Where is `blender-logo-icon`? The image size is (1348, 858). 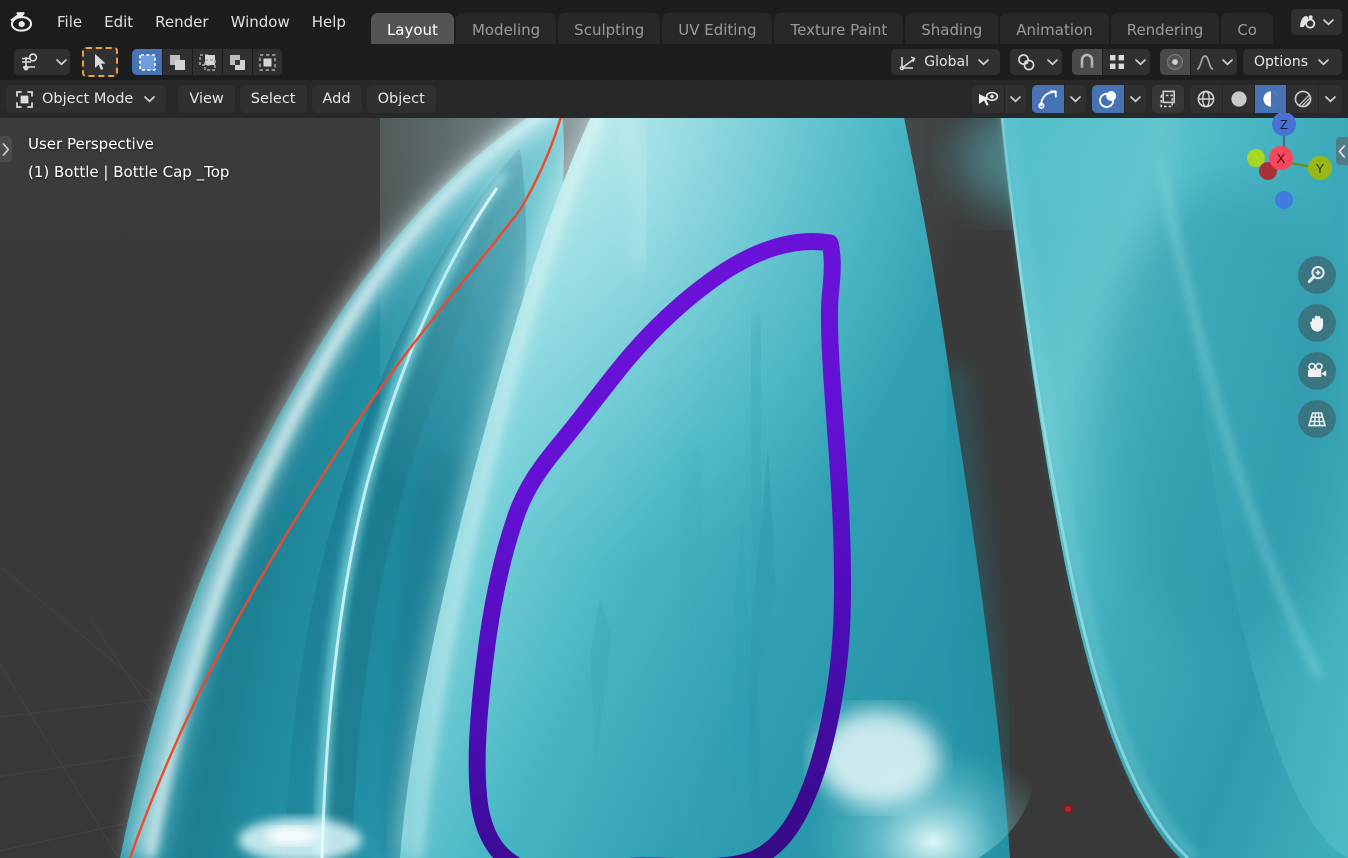 blender-logo-icon is located at coordinates (23, 22).